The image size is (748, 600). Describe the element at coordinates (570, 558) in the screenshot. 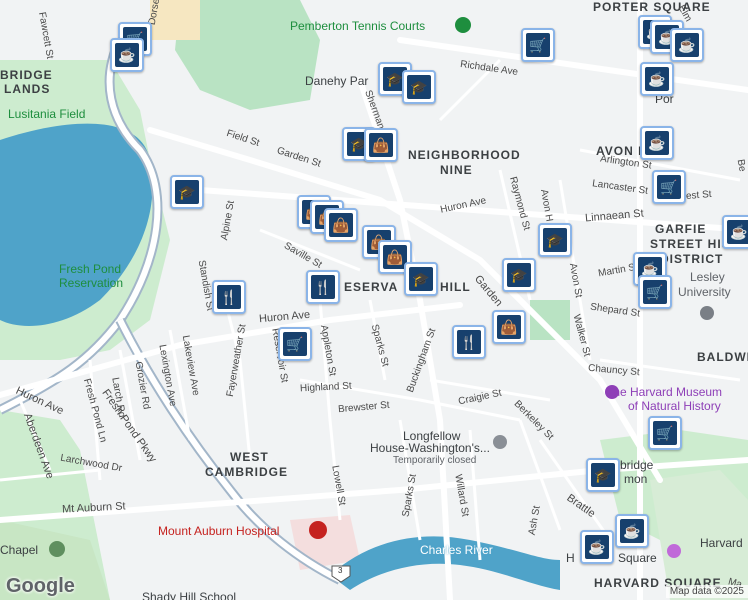

I see `district-harvard-partial: H` at that location.